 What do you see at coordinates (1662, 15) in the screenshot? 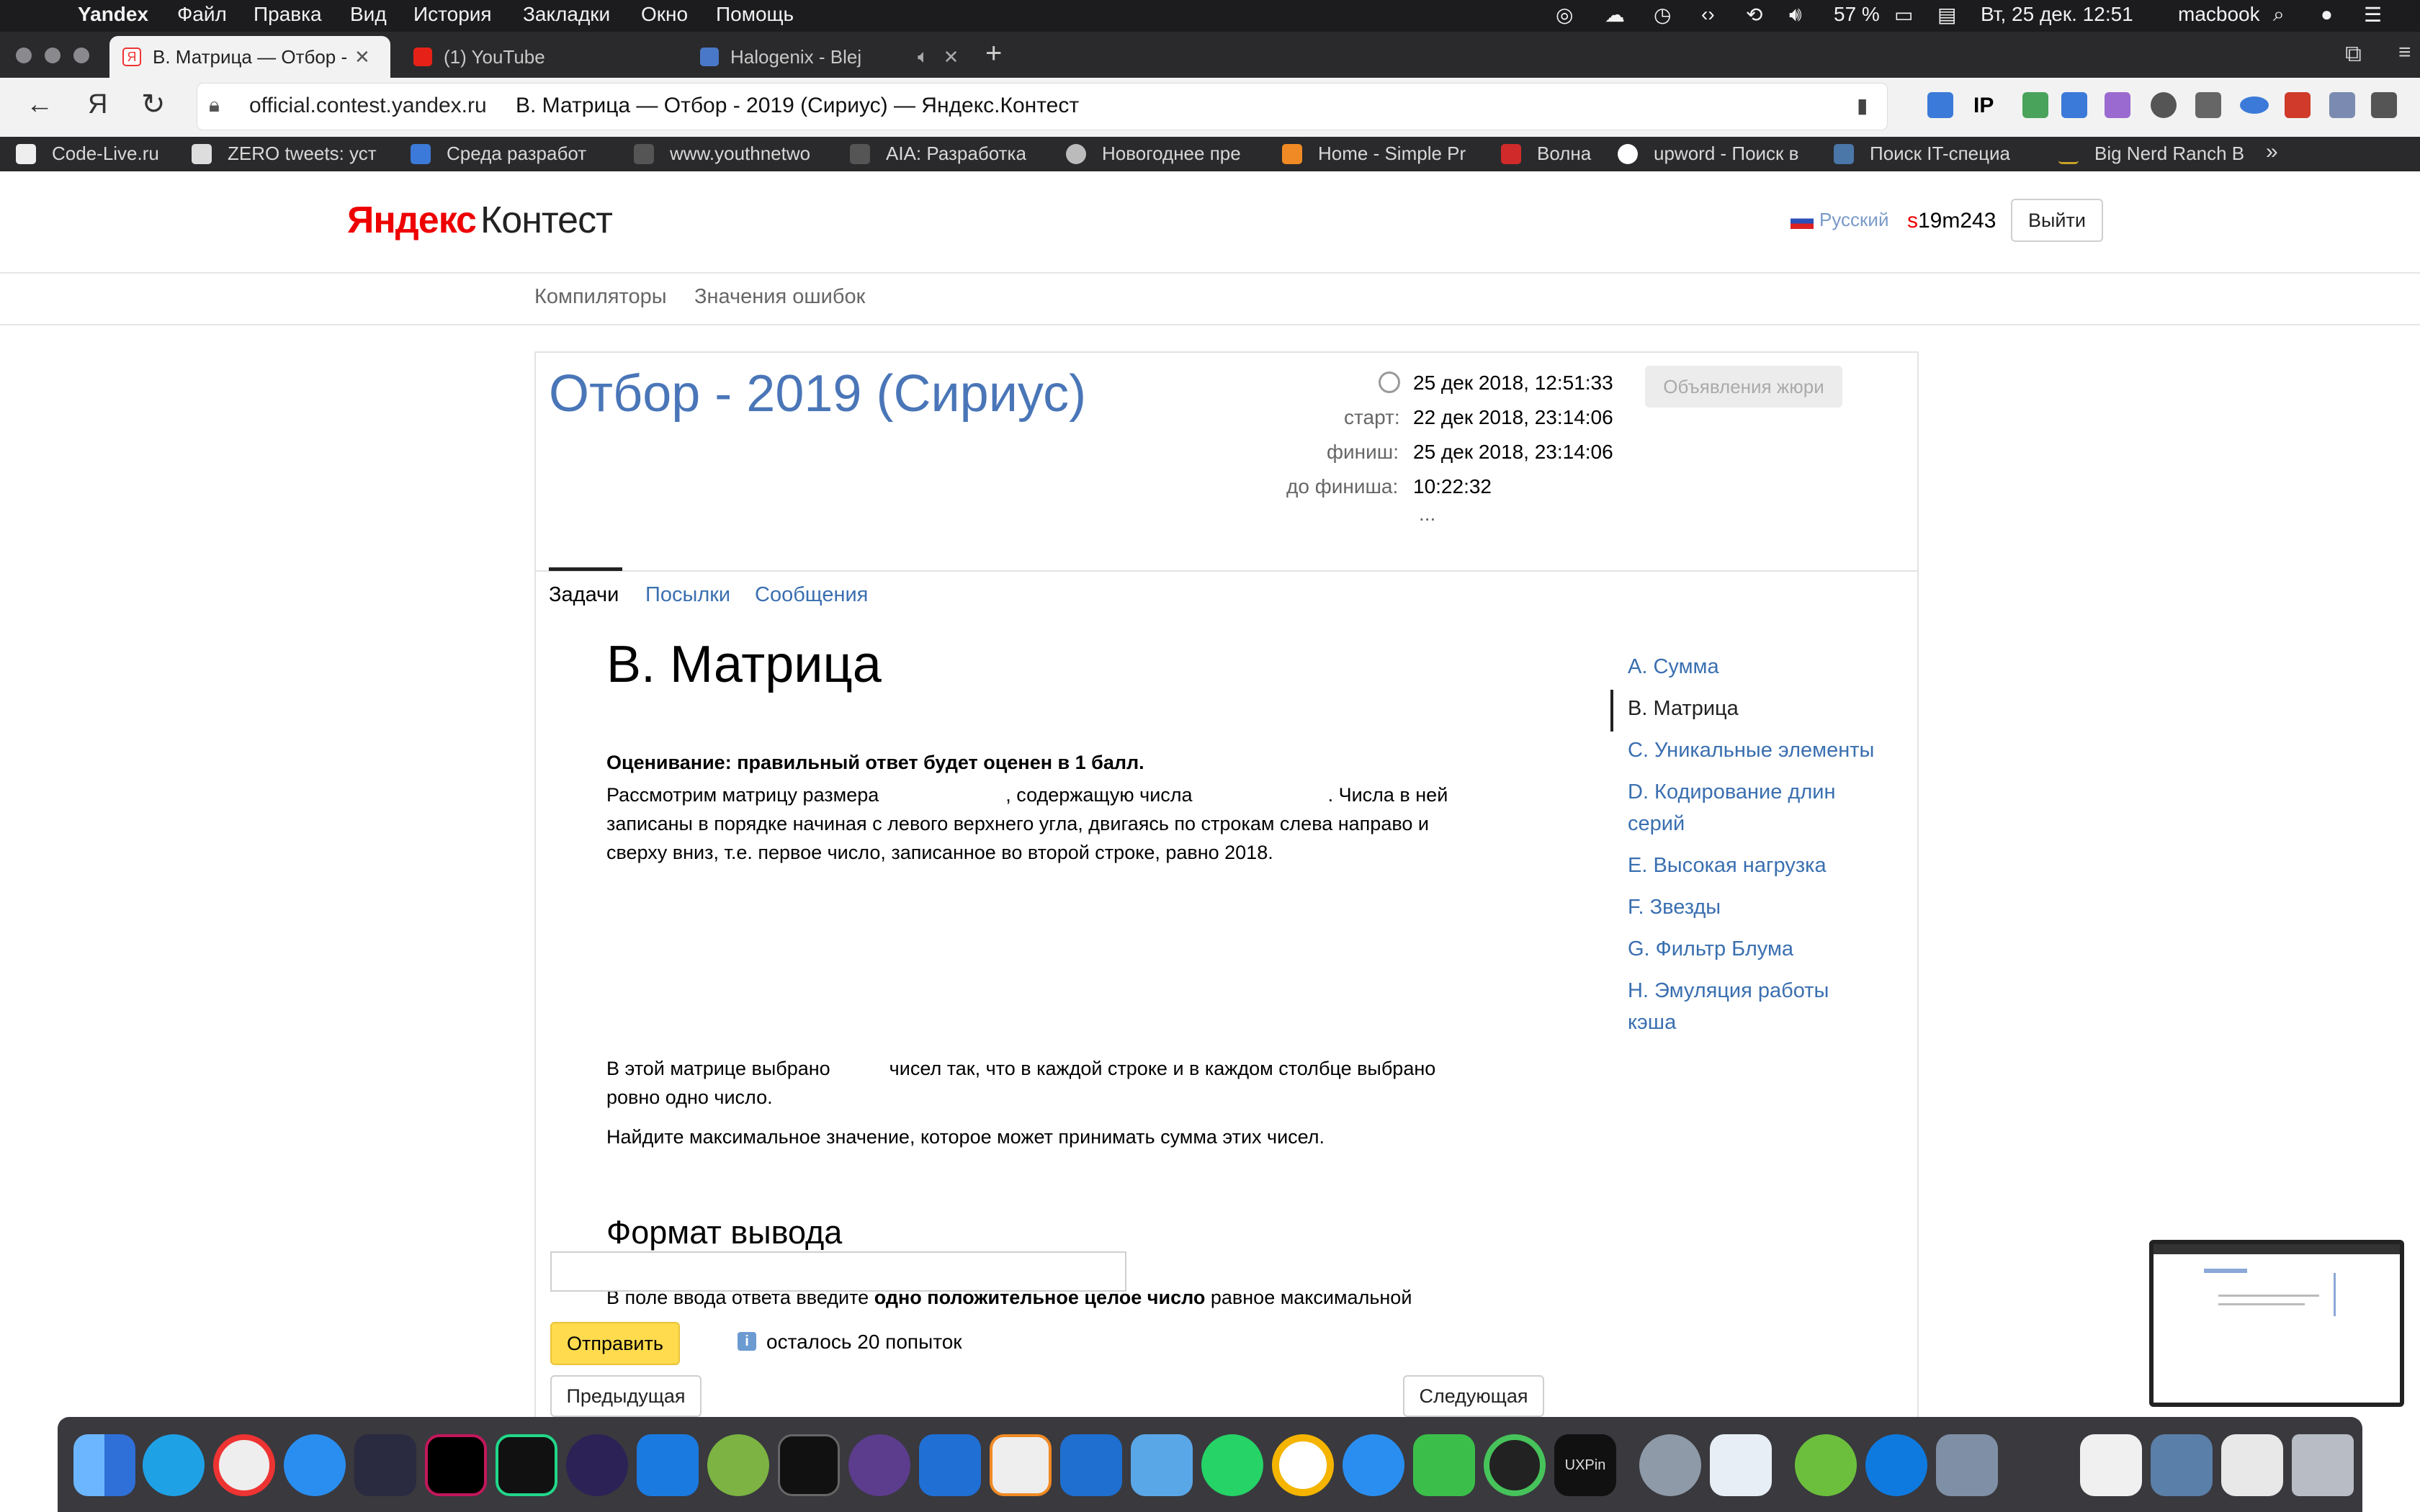
I see `time-machine-icon: ◷` at bounding box center [1662, 15].